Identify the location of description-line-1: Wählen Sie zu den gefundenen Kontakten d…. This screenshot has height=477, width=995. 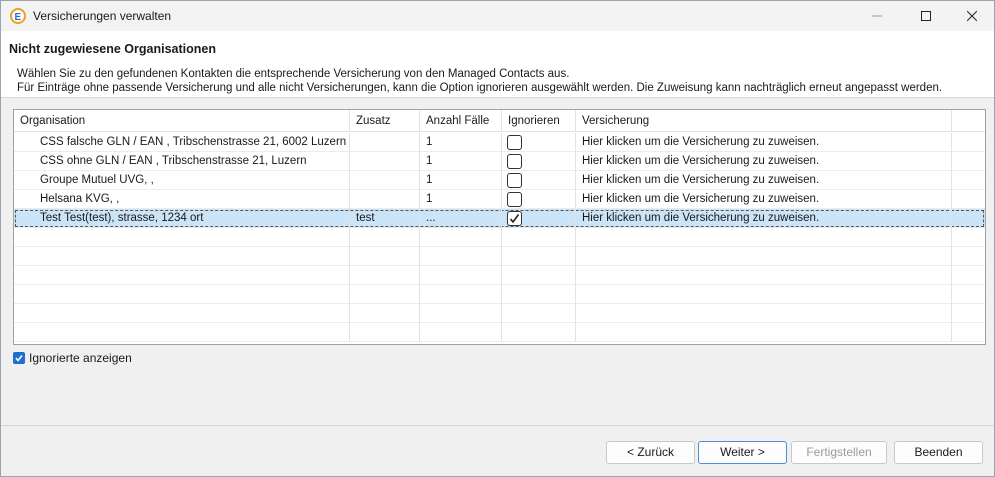
(293, 74).